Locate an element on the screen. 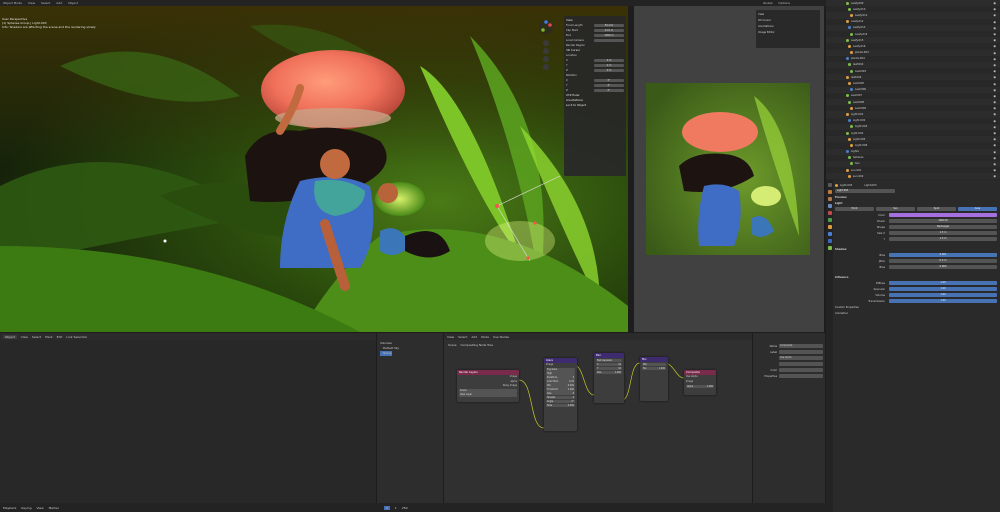 This screenshot has height=512, width=1000. menu-view: View is located at coordinates (31, 3).